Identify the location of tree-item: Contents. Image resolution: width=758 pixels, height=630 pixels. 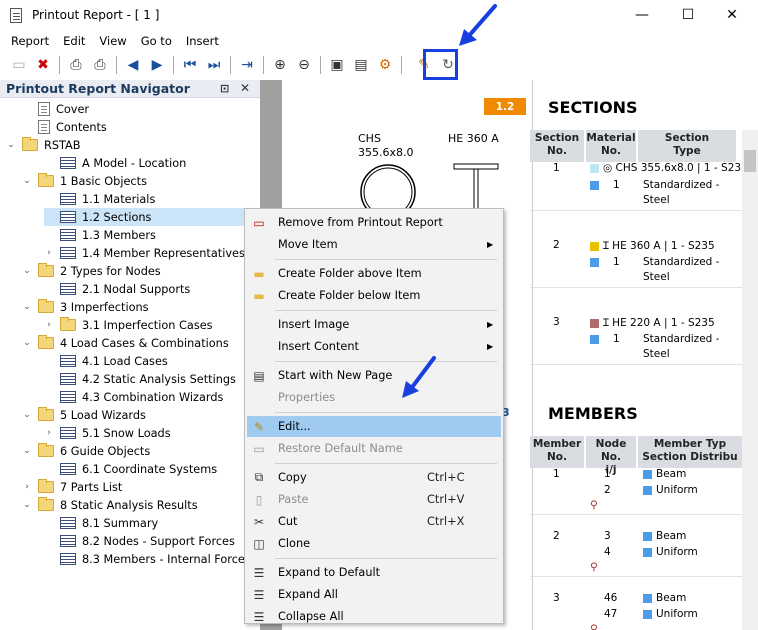
(64, 127).